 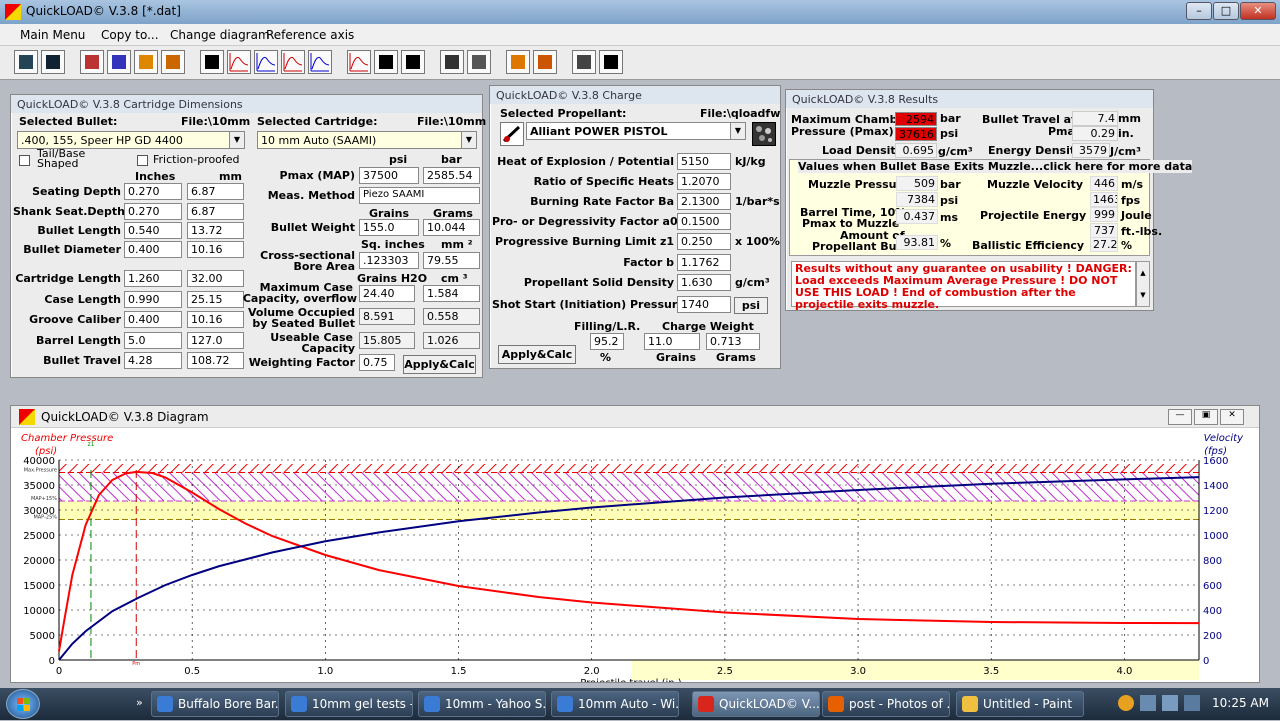 What do you see at coordinates (451, 260) in the screenshot?
I see `bore-area-mm: 79.55` at bounding box center [451, 260].